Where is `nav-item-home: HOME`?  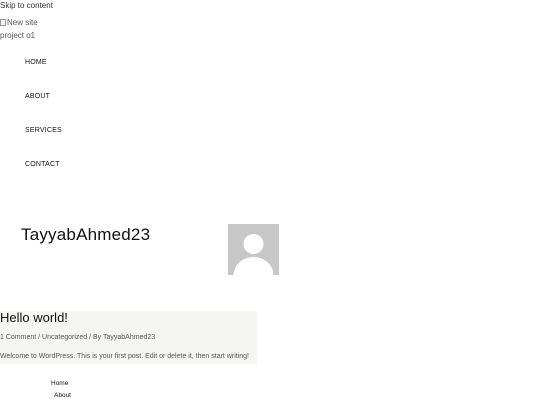
nav-item-home: HOME is located at coordinates (36, 62).